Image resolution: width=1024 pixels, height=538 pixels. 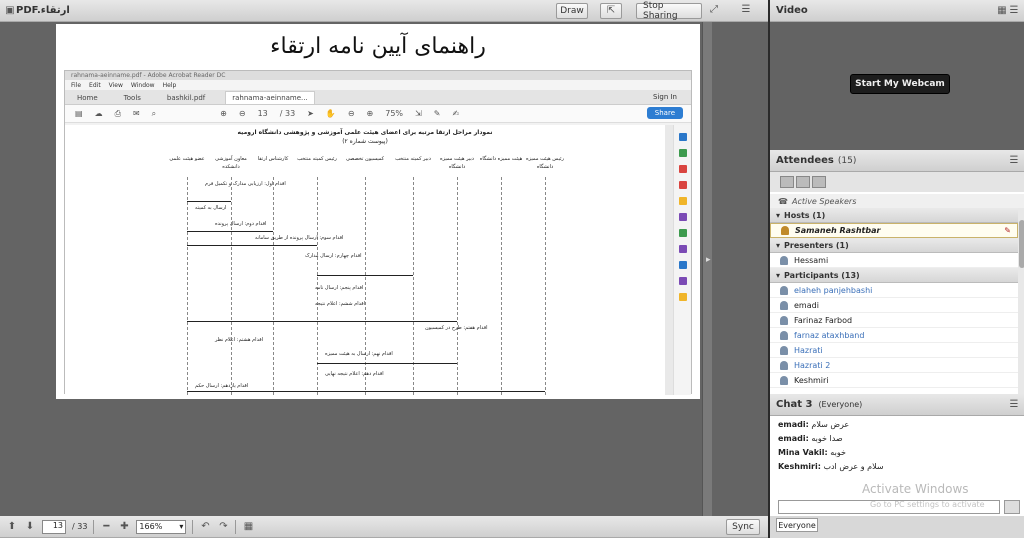 What do you see at coordinates (894, 275) in the screenshot?
I see `participants-group: ▾ Participants (13)` at bounding box center [894, 275].